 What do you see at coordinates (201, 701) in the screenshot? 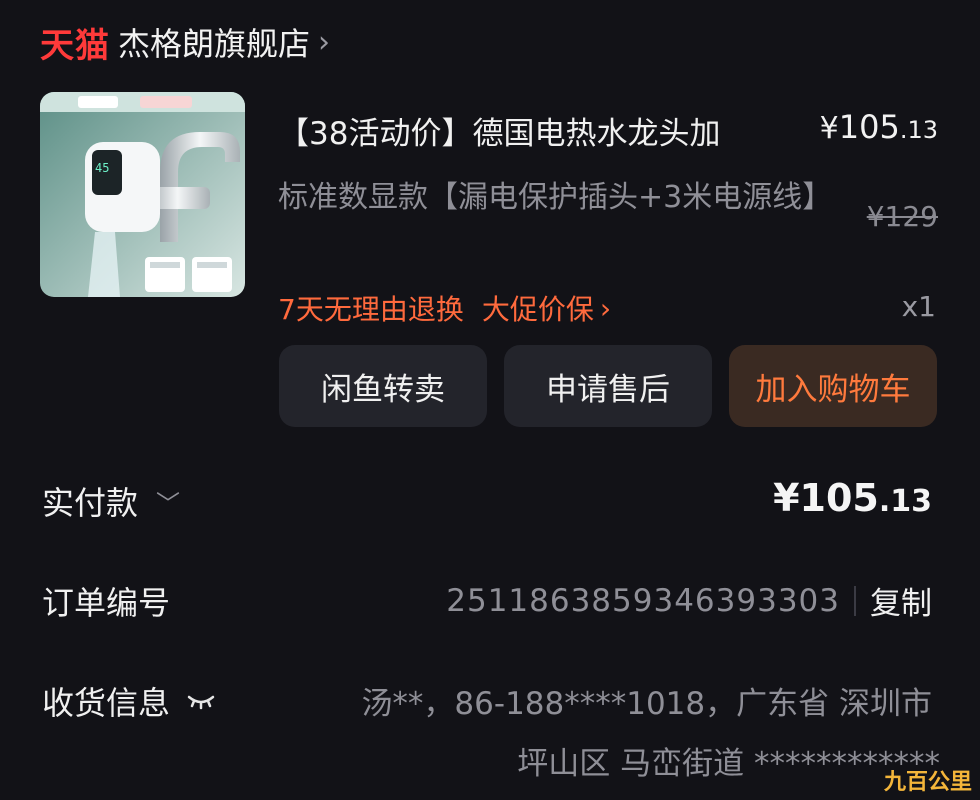
I see `eye-closed-icon` at bounding box center [201, 701].